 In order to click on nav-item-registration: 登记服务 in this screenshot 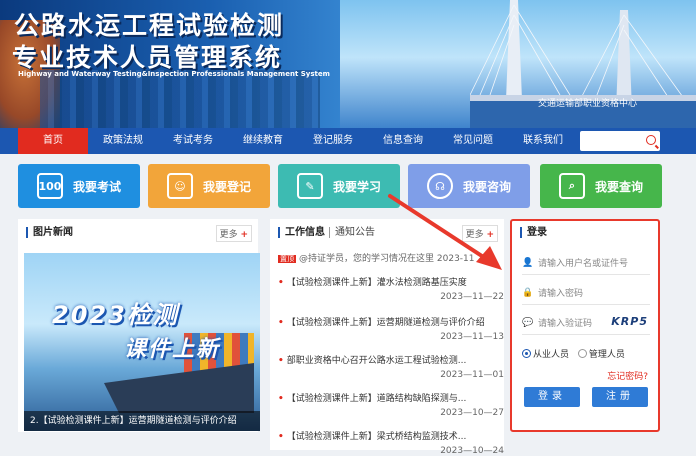, I will do `click(333, 141)`.